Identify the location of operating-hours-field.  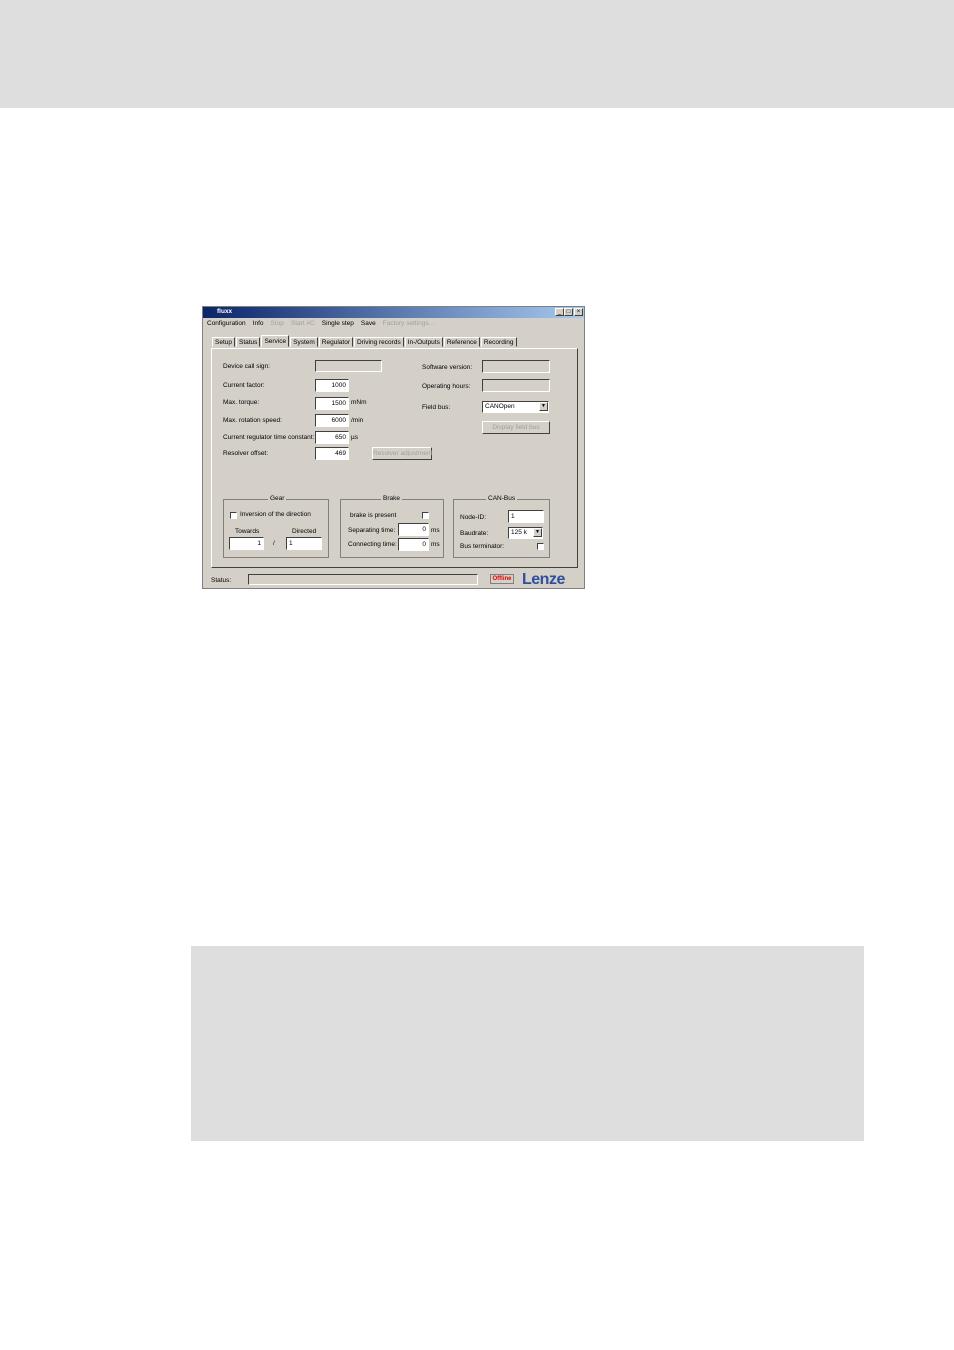
(516, 385).